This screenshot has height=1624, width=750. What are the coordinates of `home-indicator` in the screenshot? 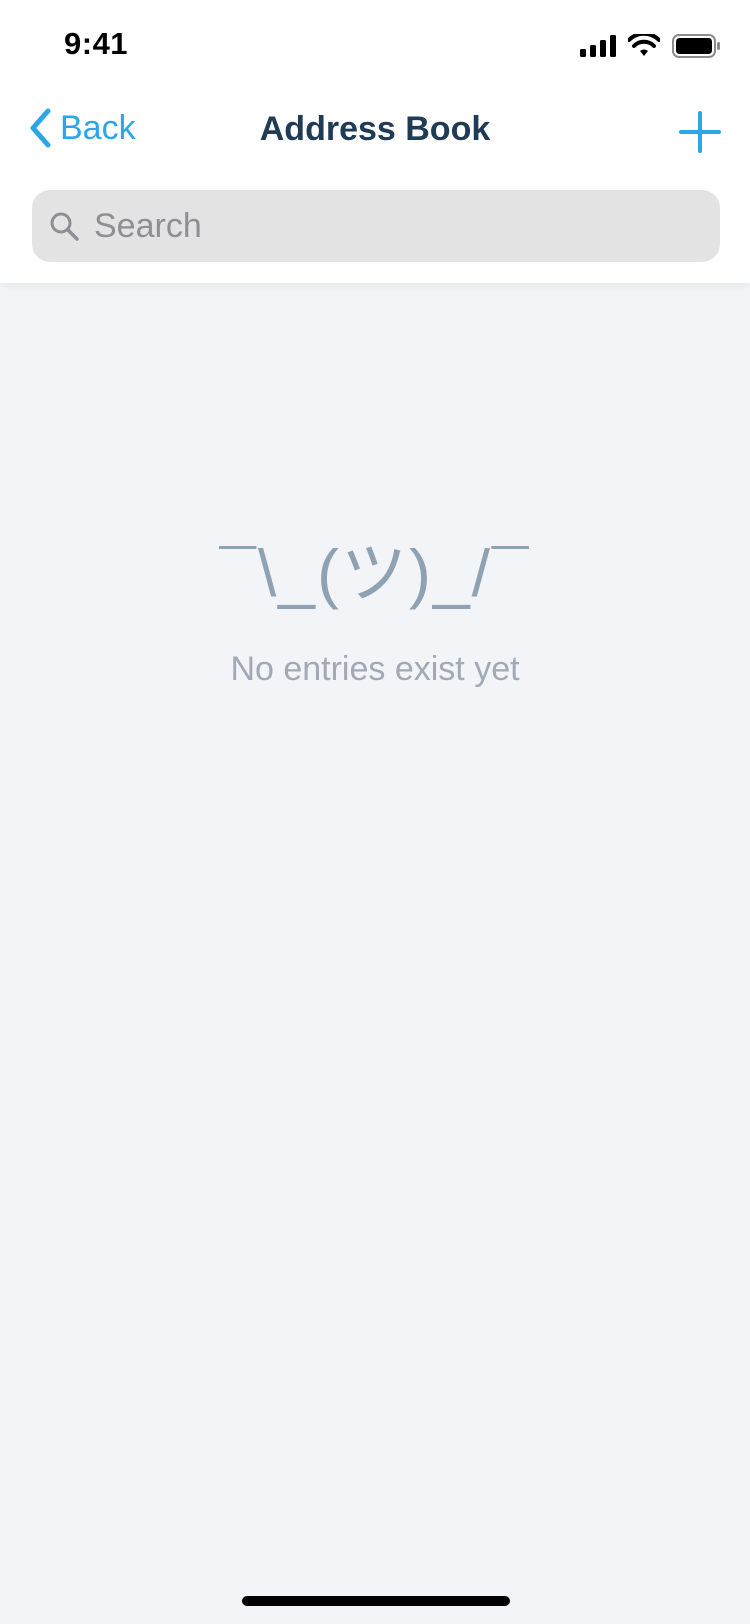 It's located at (376, 1601).